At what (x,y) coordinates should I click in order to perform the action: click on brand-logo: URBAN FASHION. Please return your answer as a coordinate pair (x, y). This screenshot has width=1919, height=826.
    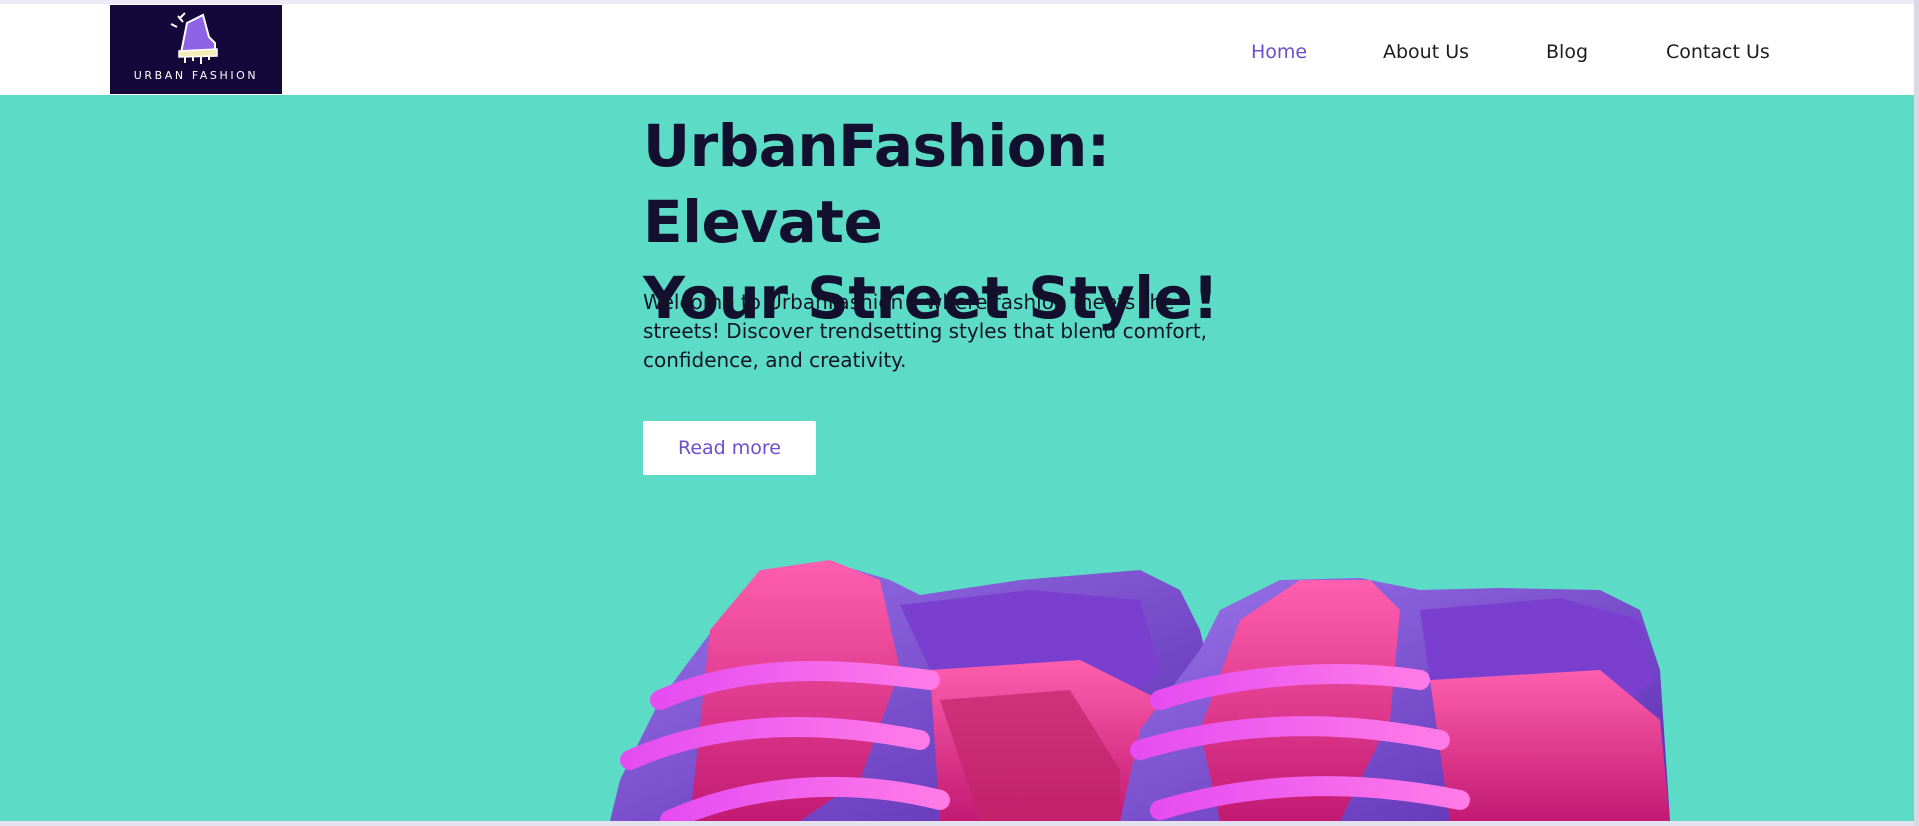
    Looking at the image, I should click on (196, 49).